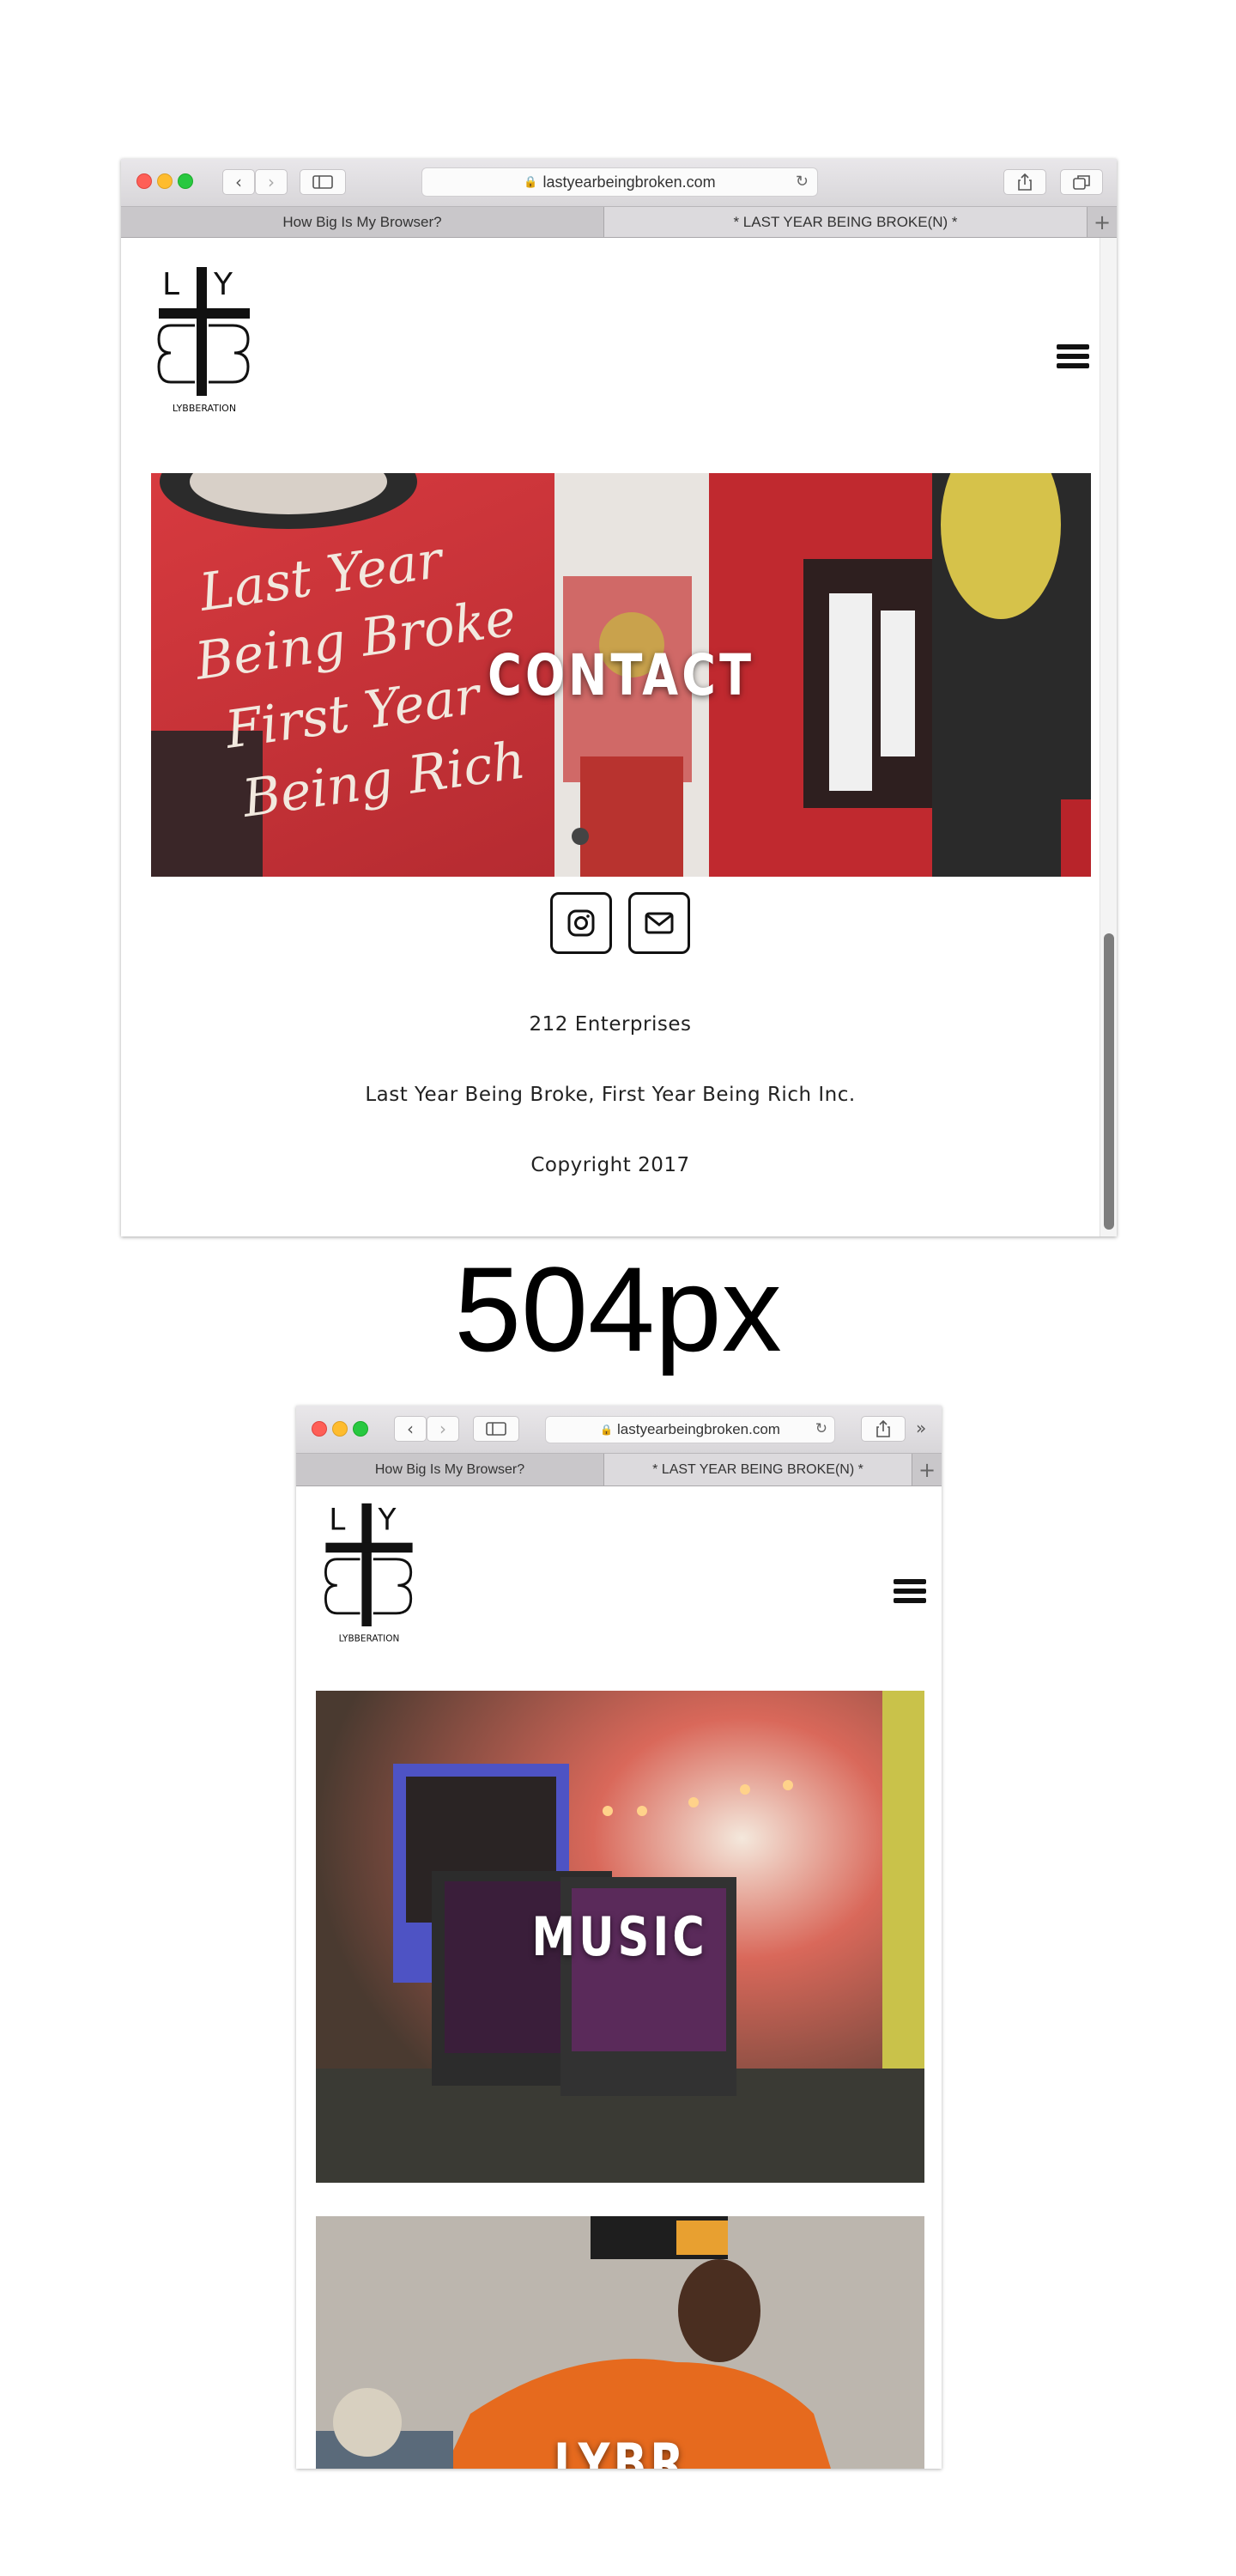  What do you see at coordinates (610, 1165) in the screenshot?
I see `footer-copyright: Copyright 2017` at bounding box center [610, 1165].